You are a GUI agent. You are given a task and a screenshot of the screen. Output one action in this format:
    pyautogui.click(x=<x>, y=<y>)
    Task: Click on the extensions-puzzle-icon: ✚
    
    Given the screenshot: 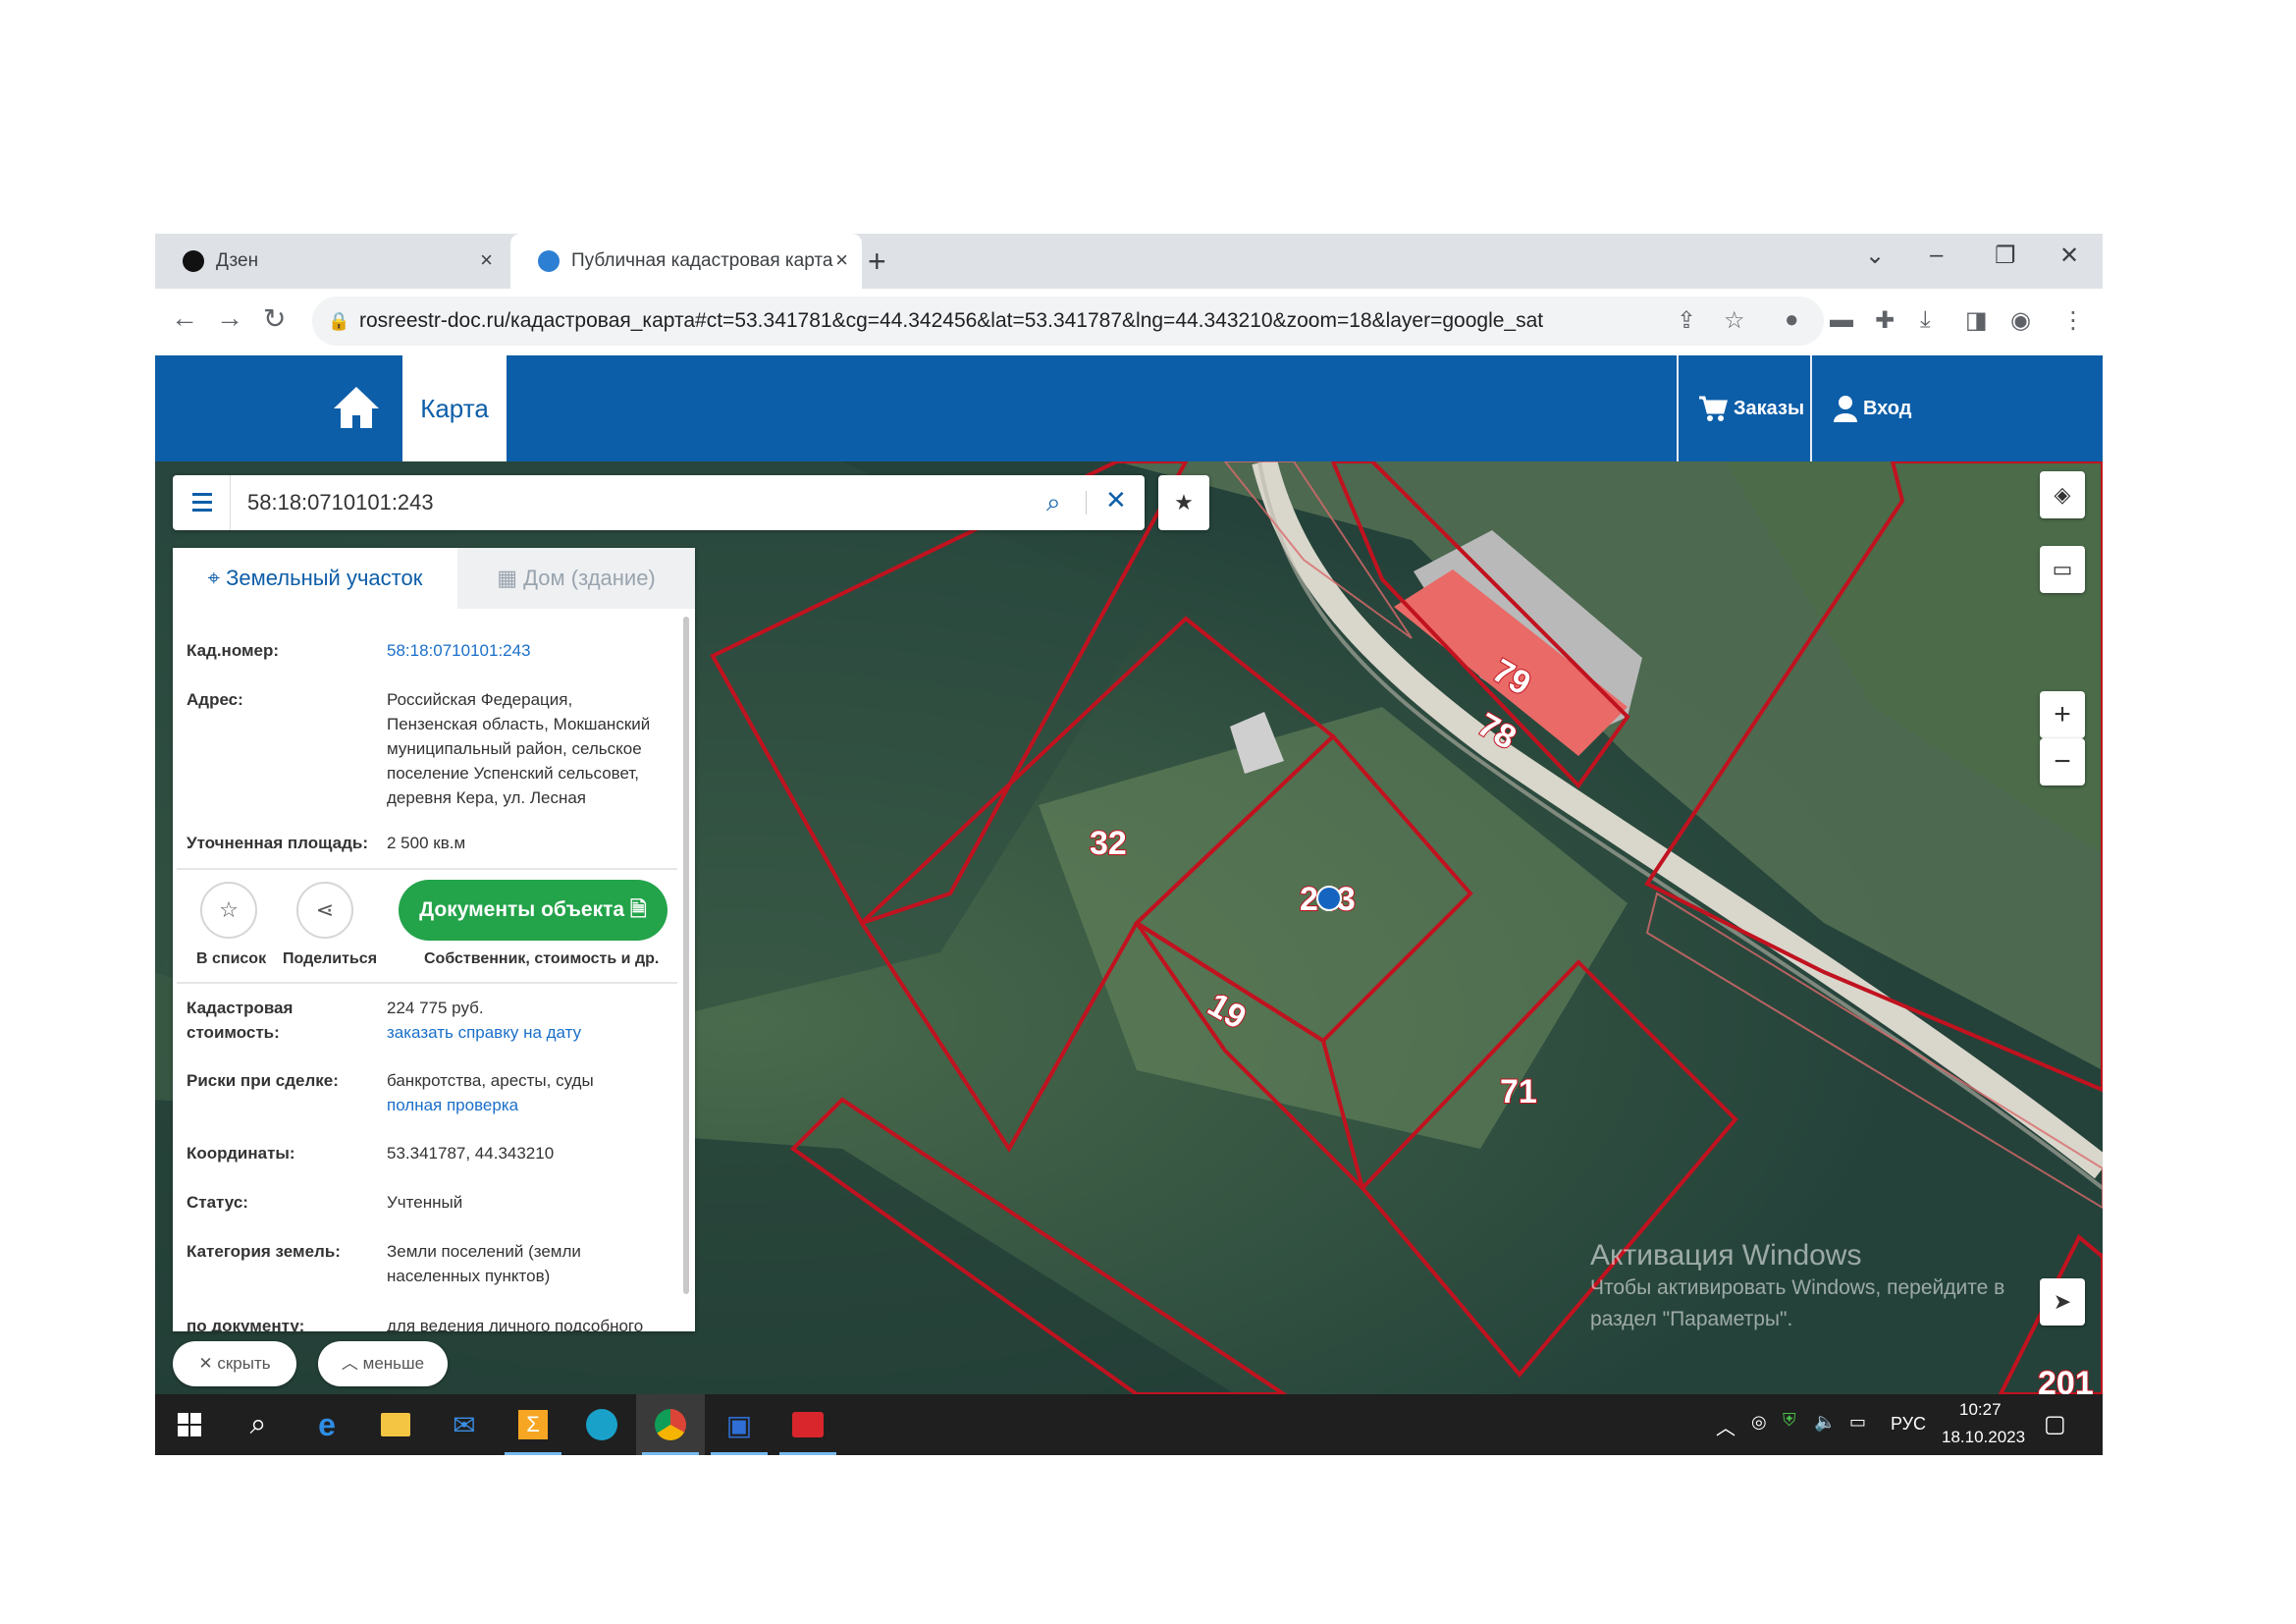 What is the action you would take?
    pyautogui.click(x=1885, y=320)
    